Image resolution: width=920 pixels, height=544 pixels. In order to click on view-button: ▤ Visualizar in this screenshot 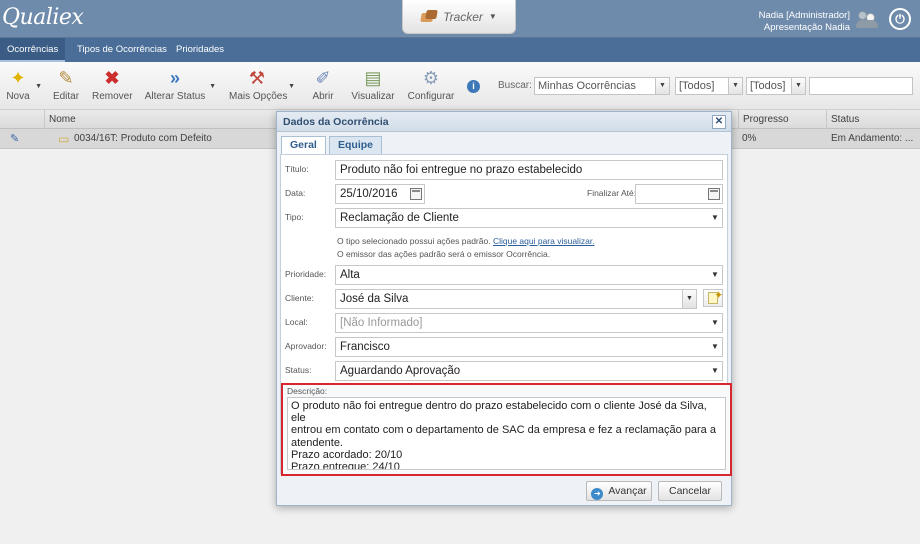, I will do `click(373, 86)`.